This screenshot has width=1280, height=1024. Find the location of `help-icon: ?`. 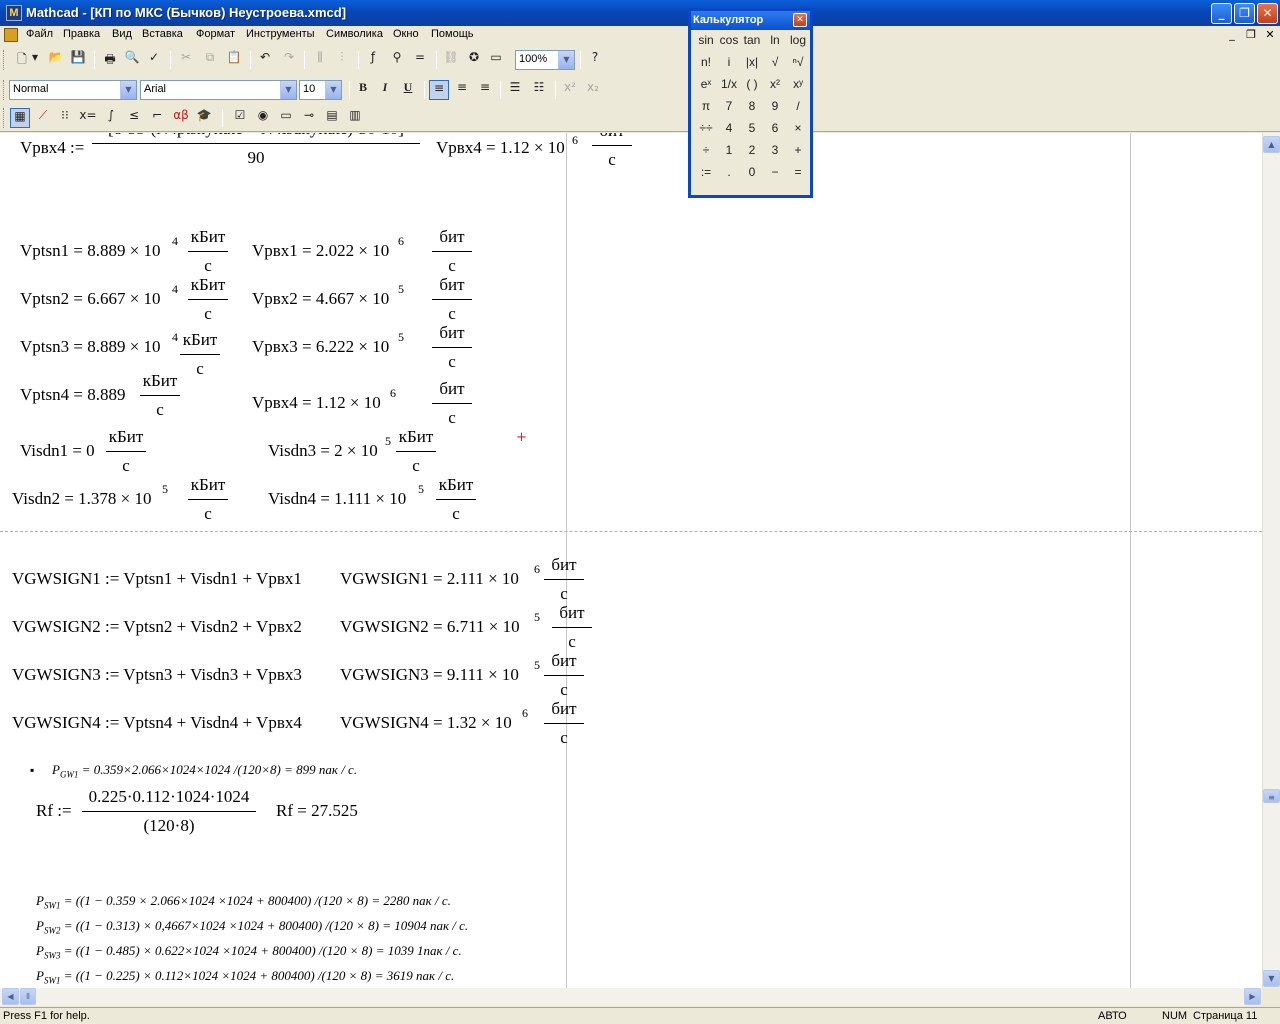

help-icon: ? is located at coordinates (595, 60).